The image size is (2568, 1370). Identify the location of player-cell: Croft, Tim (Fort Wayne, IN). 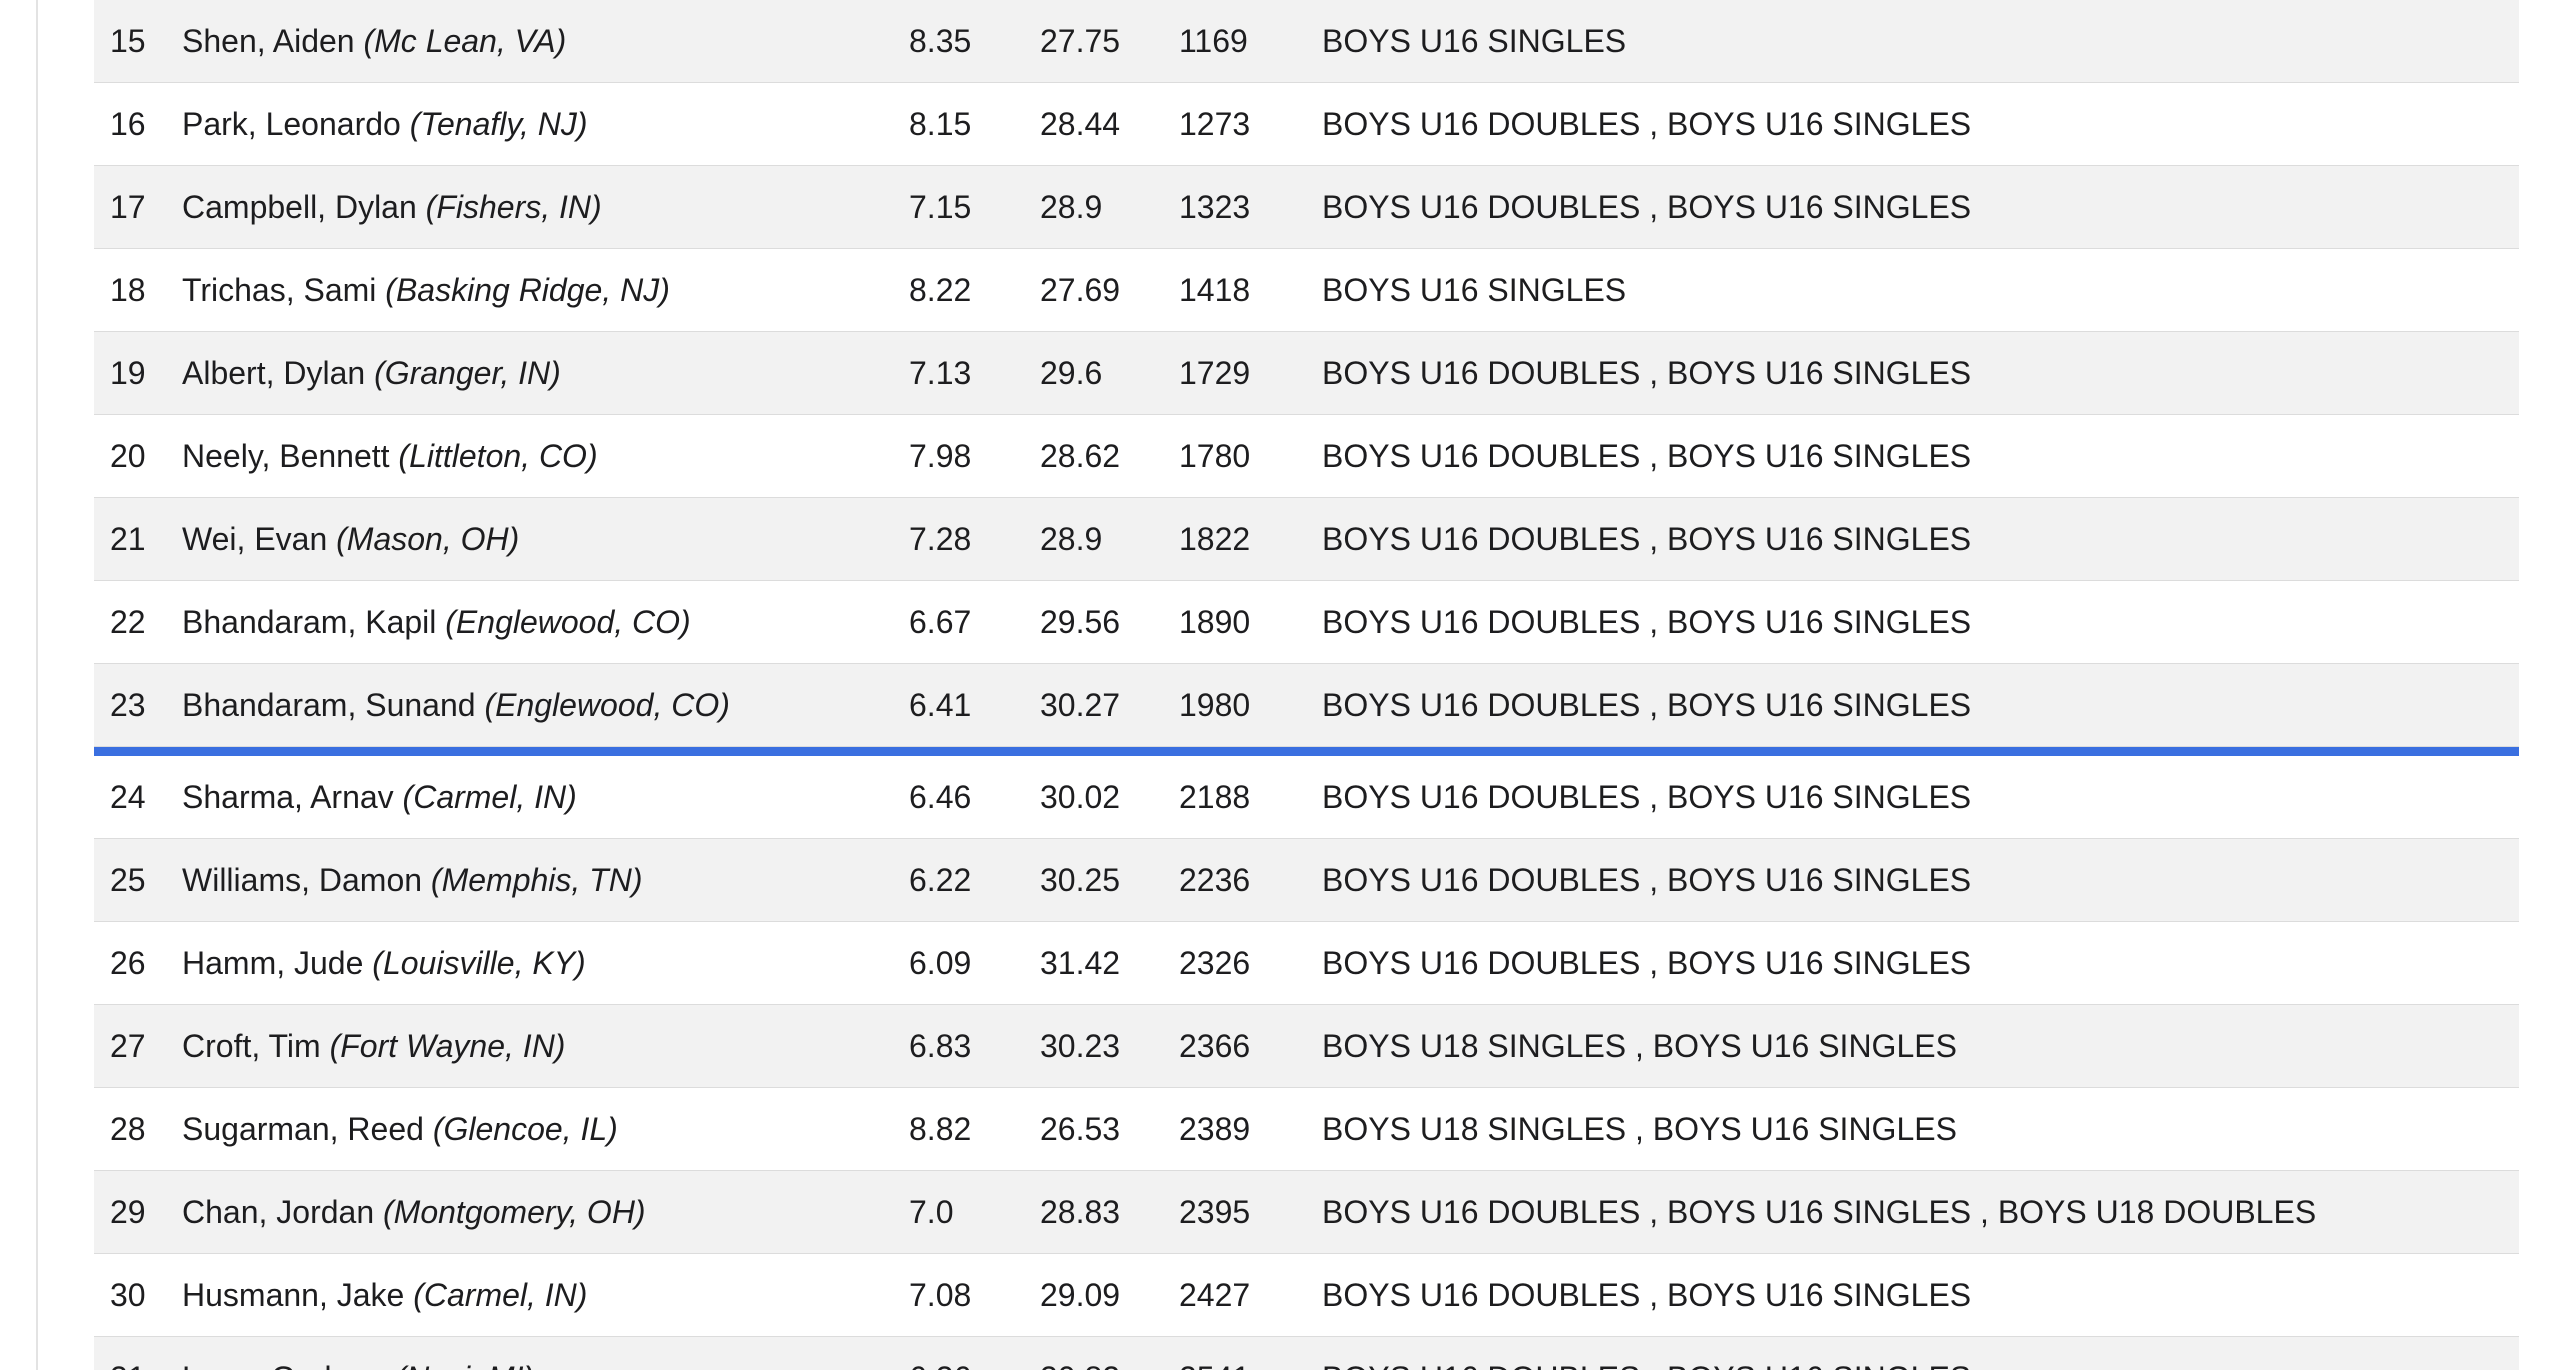
(373, 1046).